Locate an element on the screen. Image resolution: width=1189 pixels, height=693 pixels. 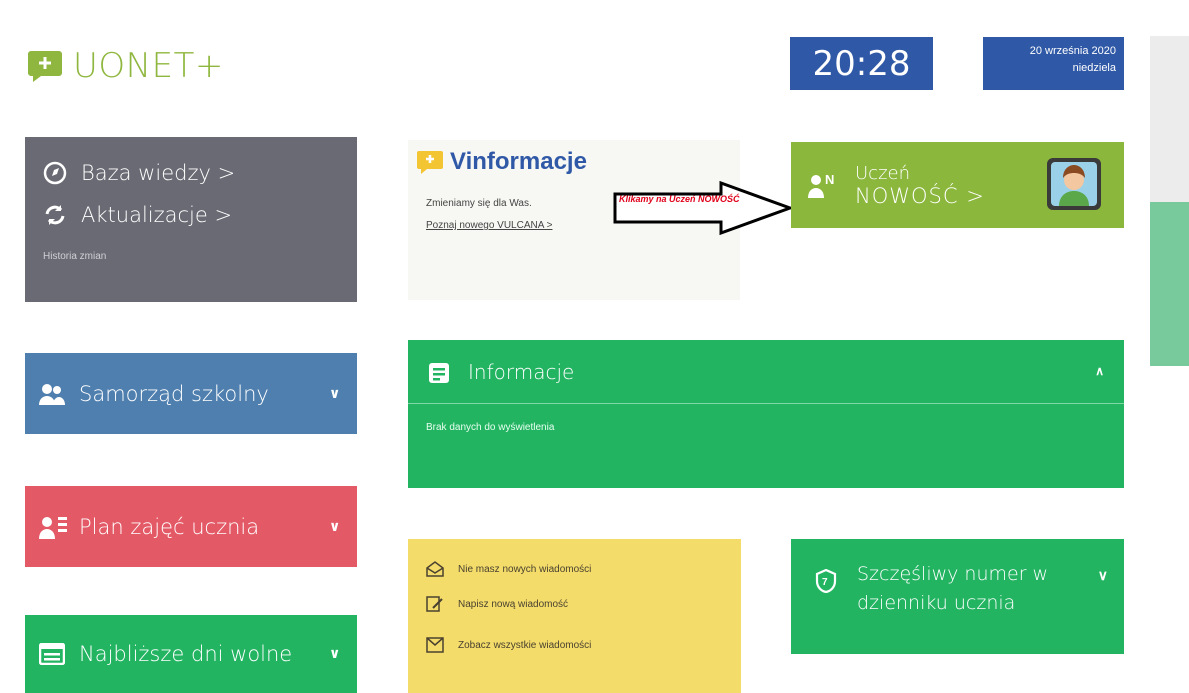
mailbox-icon is located at coordinates (435, 645).